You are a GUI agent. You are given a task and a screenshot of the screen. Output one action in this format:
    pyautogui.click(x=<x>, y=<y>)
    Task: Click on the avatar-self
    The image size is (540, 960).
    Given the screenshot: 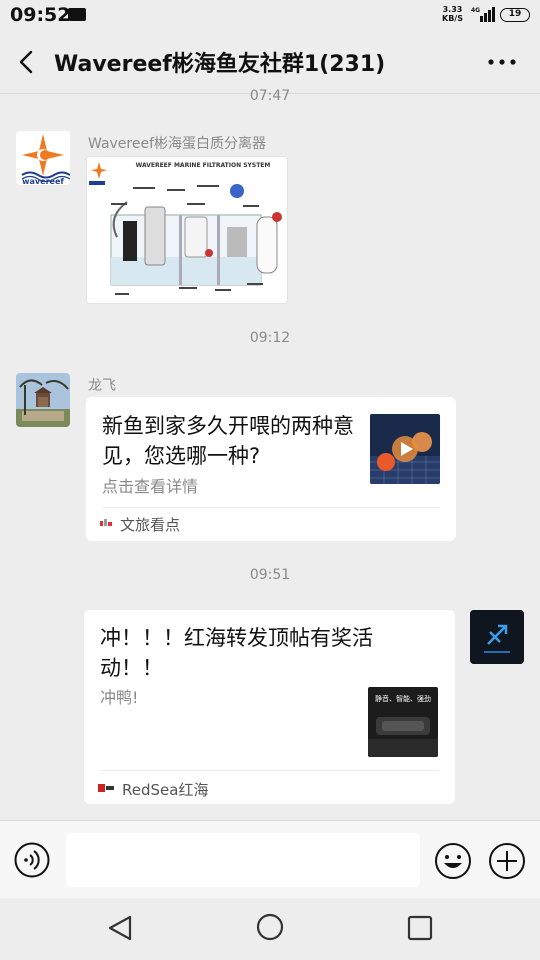 What is the action you would take?
    pyautogui.click(x=497, y=637)
    